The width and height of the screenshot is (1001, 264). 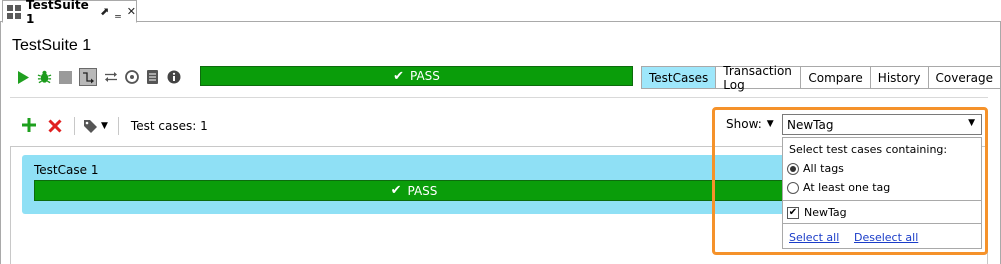 I want to click on info-icon, so click(x=173, y=77).